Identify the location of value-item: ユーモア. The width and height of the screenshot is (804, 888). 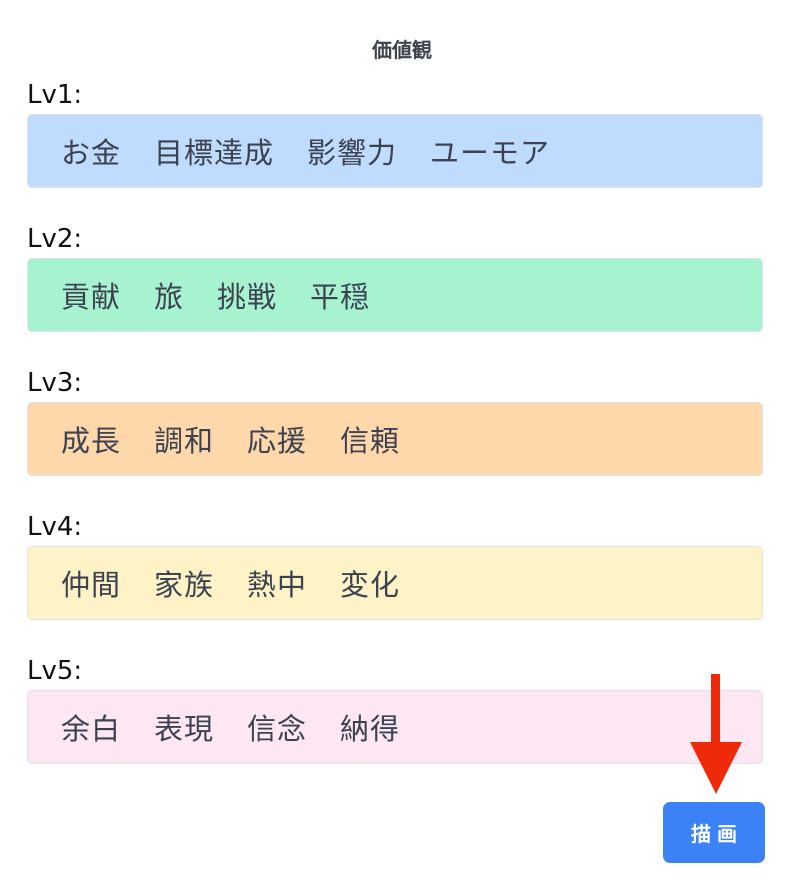
(490, 151).